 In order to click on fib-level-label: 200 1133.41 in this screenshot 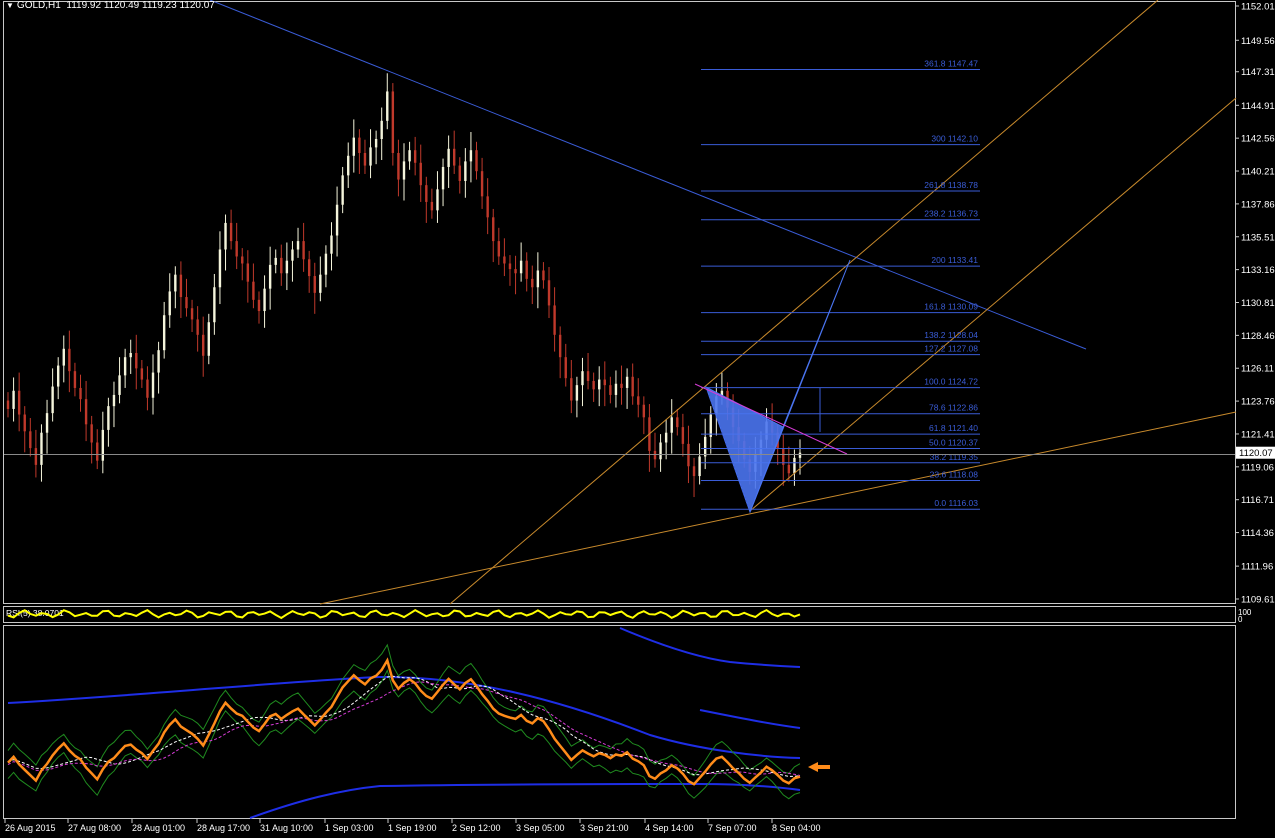, I will do `click(954, 260)`.